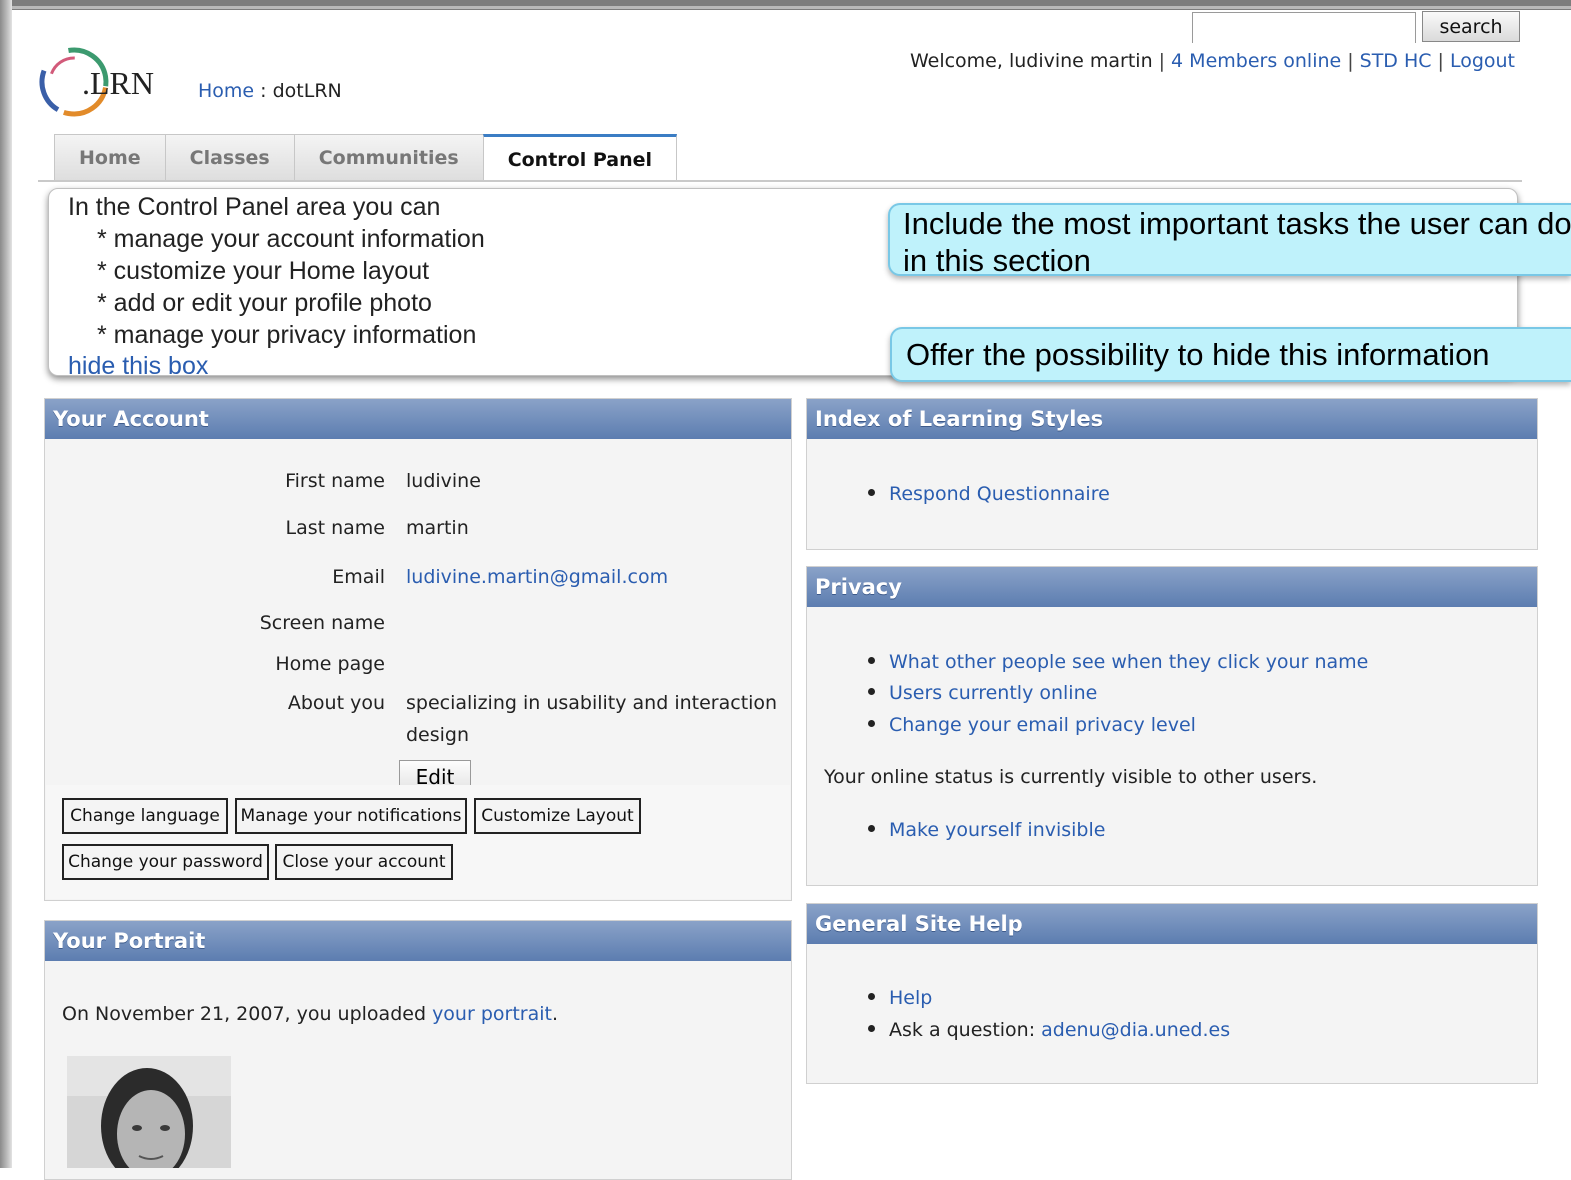  I want to click on manage-notifications-button: Manage your notifications, so click(351, 816).